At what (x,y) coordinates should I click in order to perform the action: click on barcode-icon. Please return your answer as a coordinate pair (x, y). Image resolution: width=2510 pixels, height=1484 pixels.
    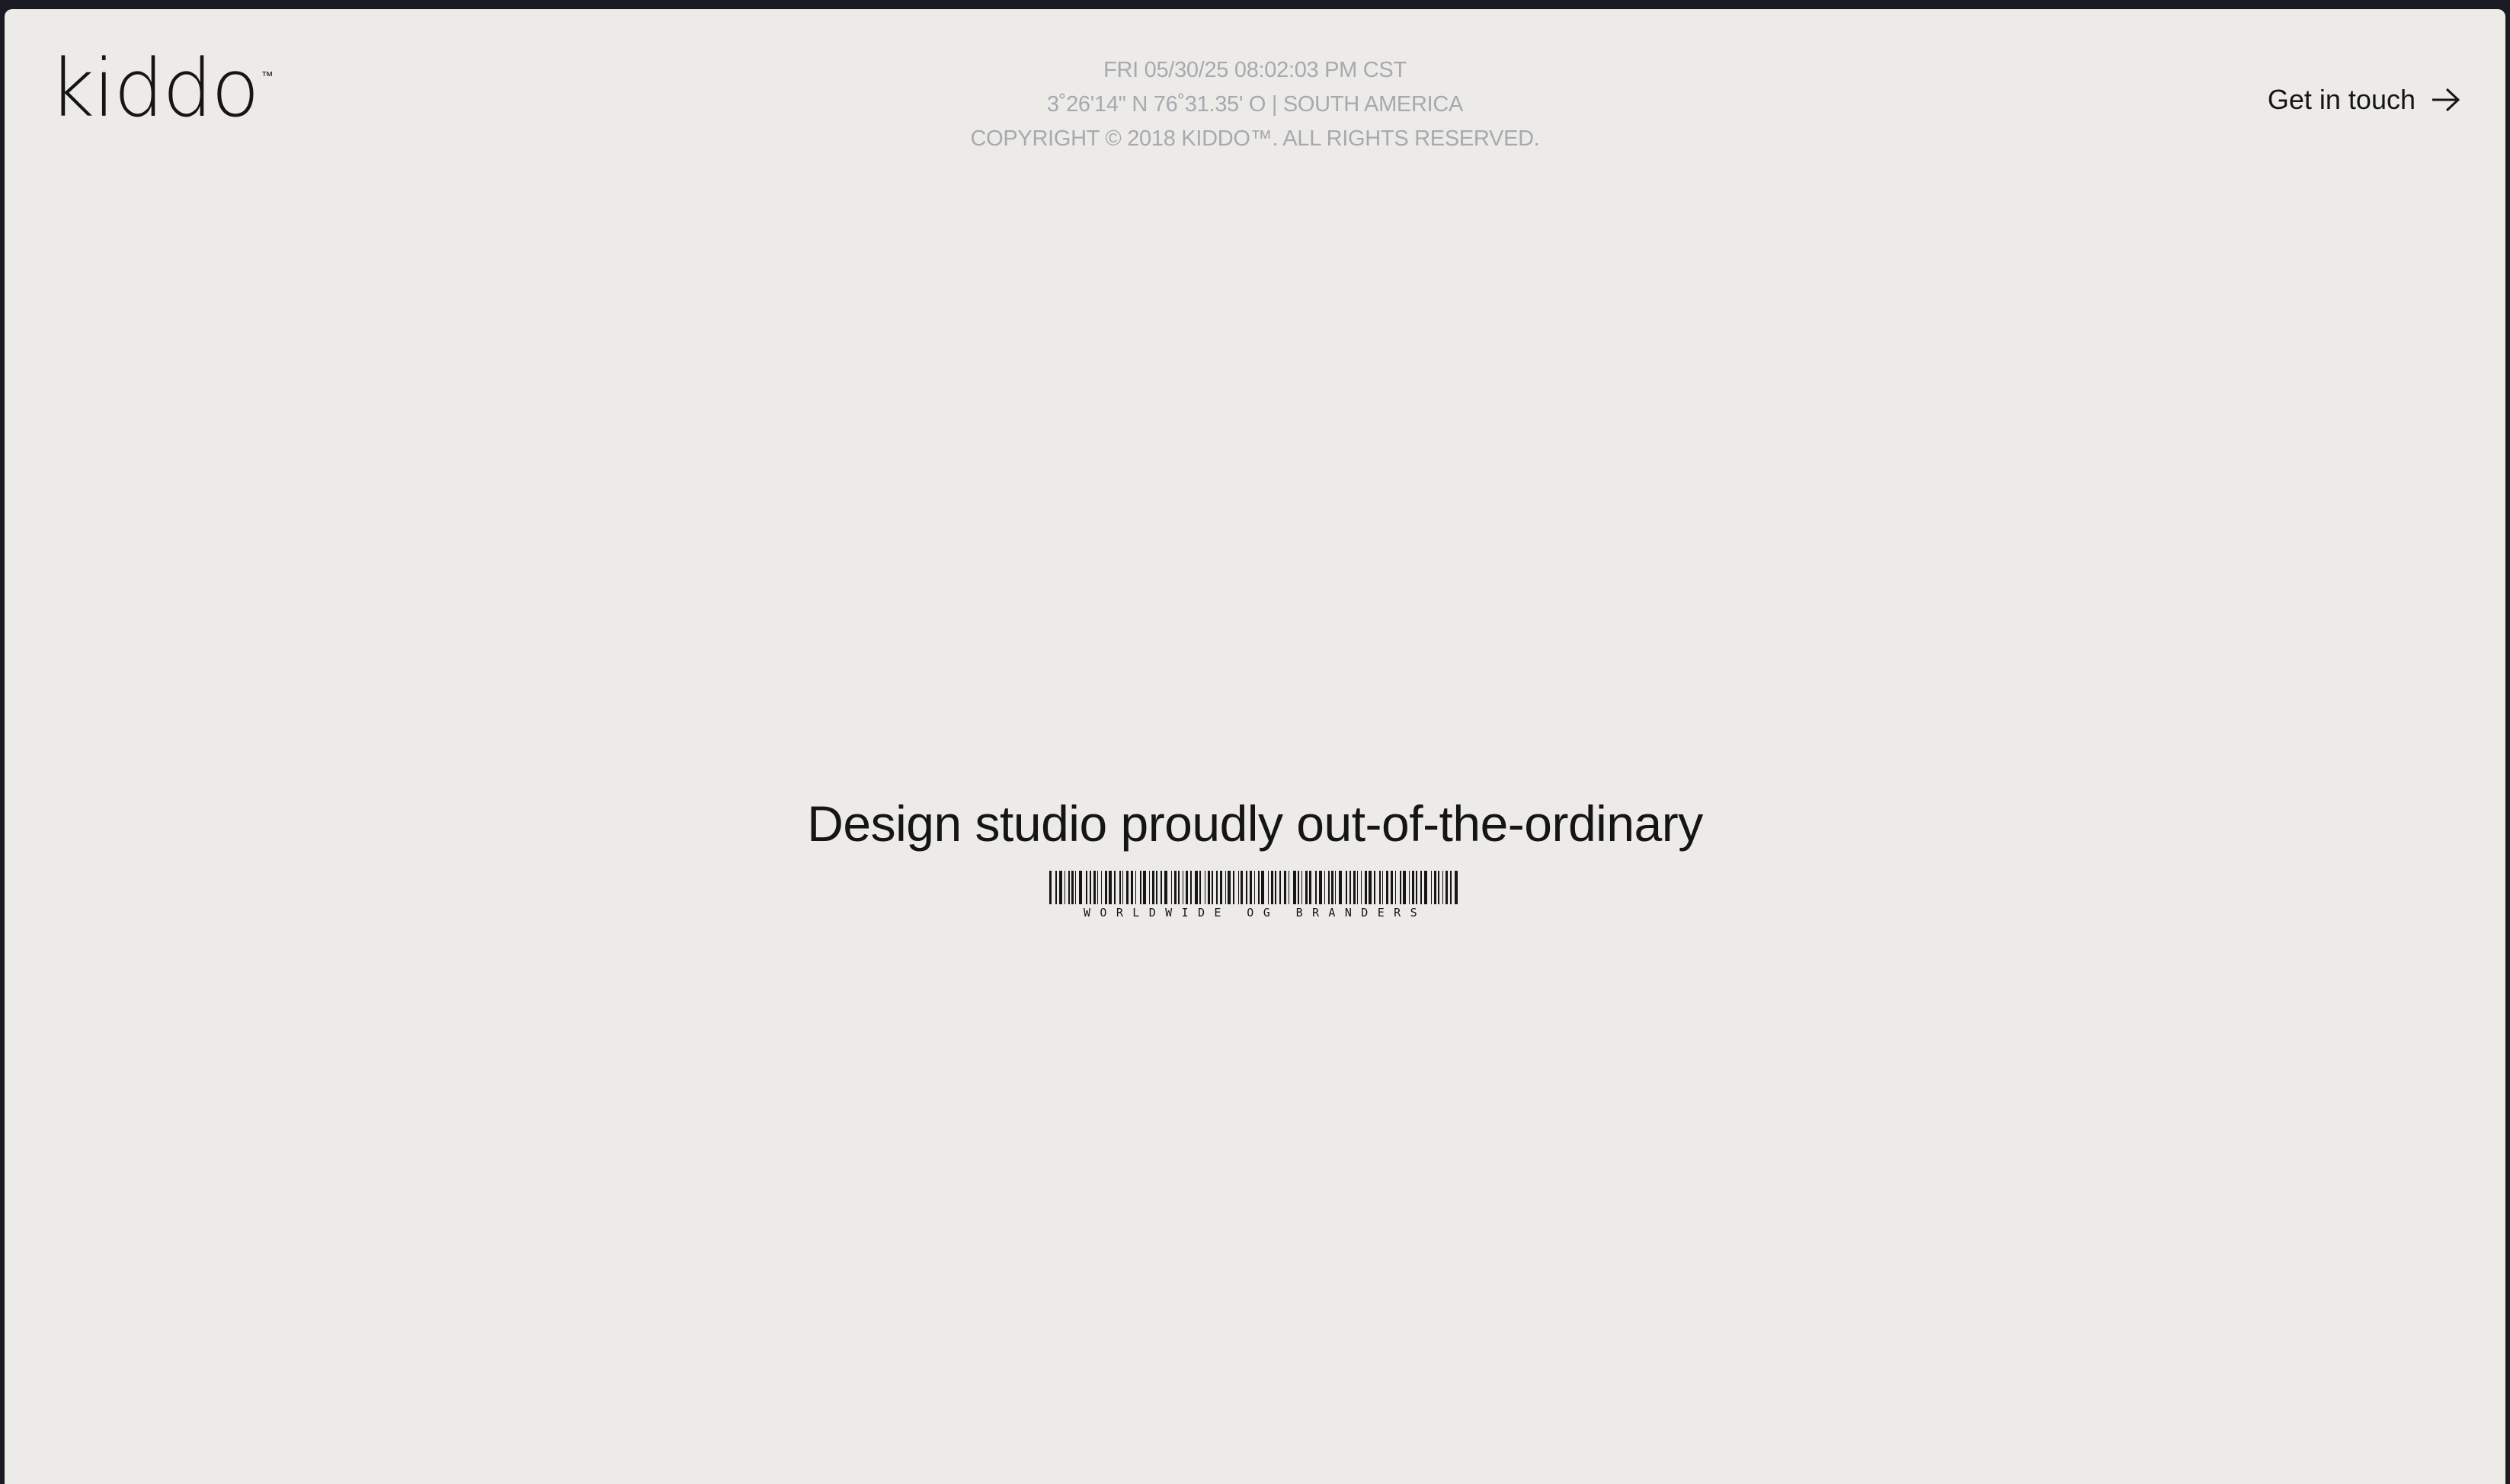
    Looking at the image, I should click on (1253, 888).